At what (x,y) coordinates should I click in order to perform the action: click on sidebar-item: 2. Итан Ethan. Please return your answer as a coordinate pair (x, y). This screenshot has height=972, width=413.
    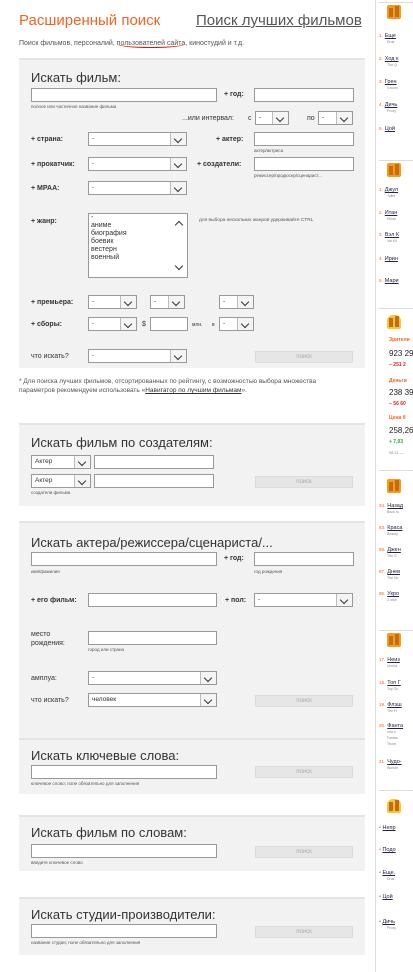
    Looking at the image, I should click on (388, 216).